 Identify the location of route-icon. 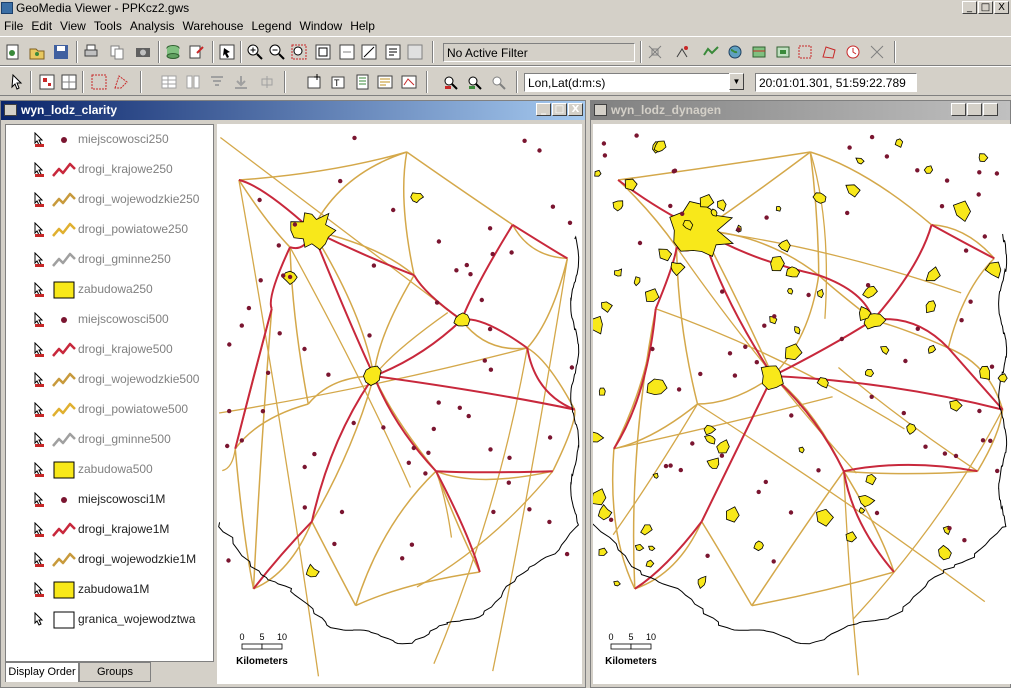
(711, 52).